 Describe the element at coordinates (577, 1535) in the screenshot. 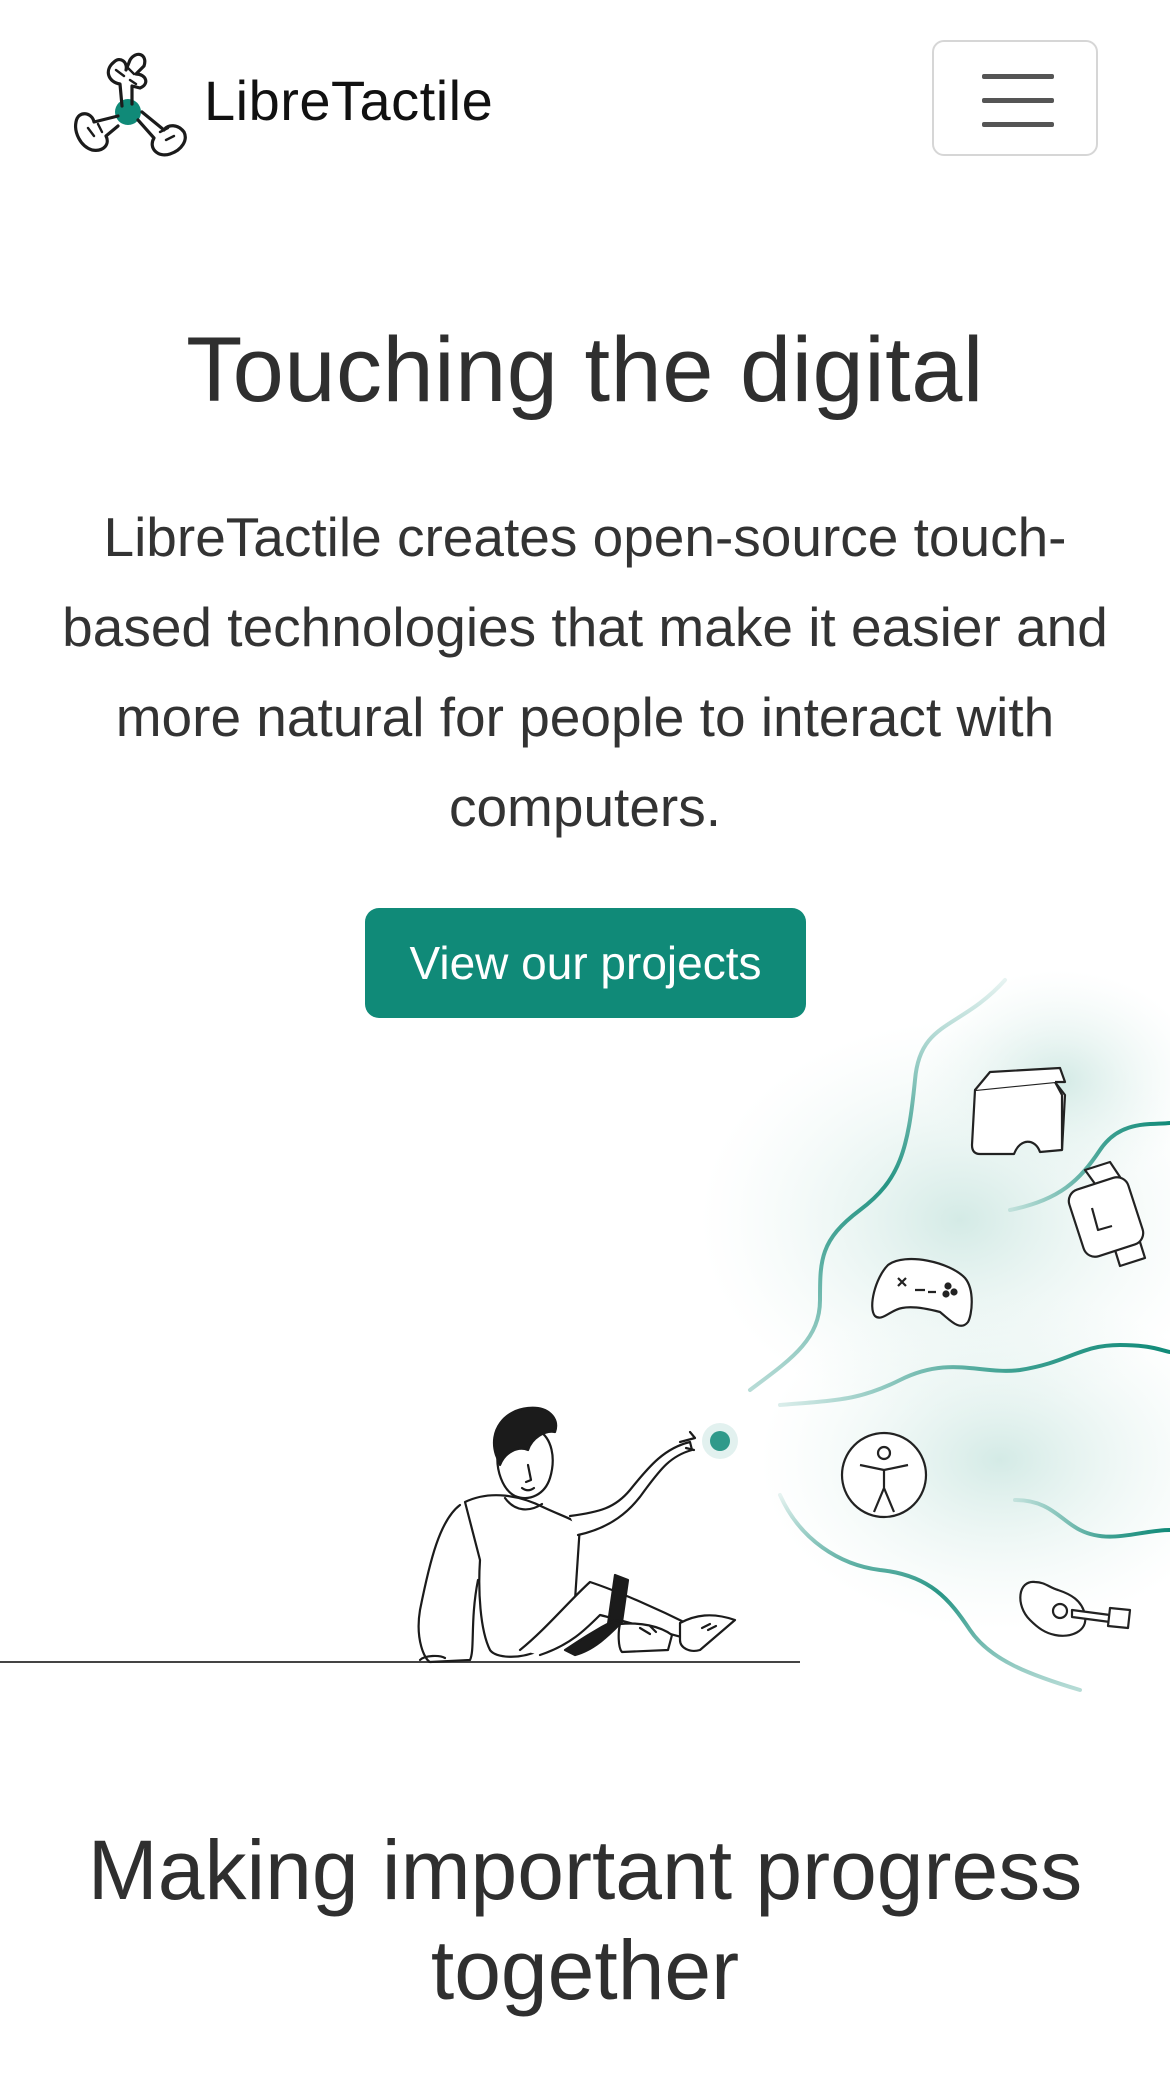

I see `person-illustration` at that location.